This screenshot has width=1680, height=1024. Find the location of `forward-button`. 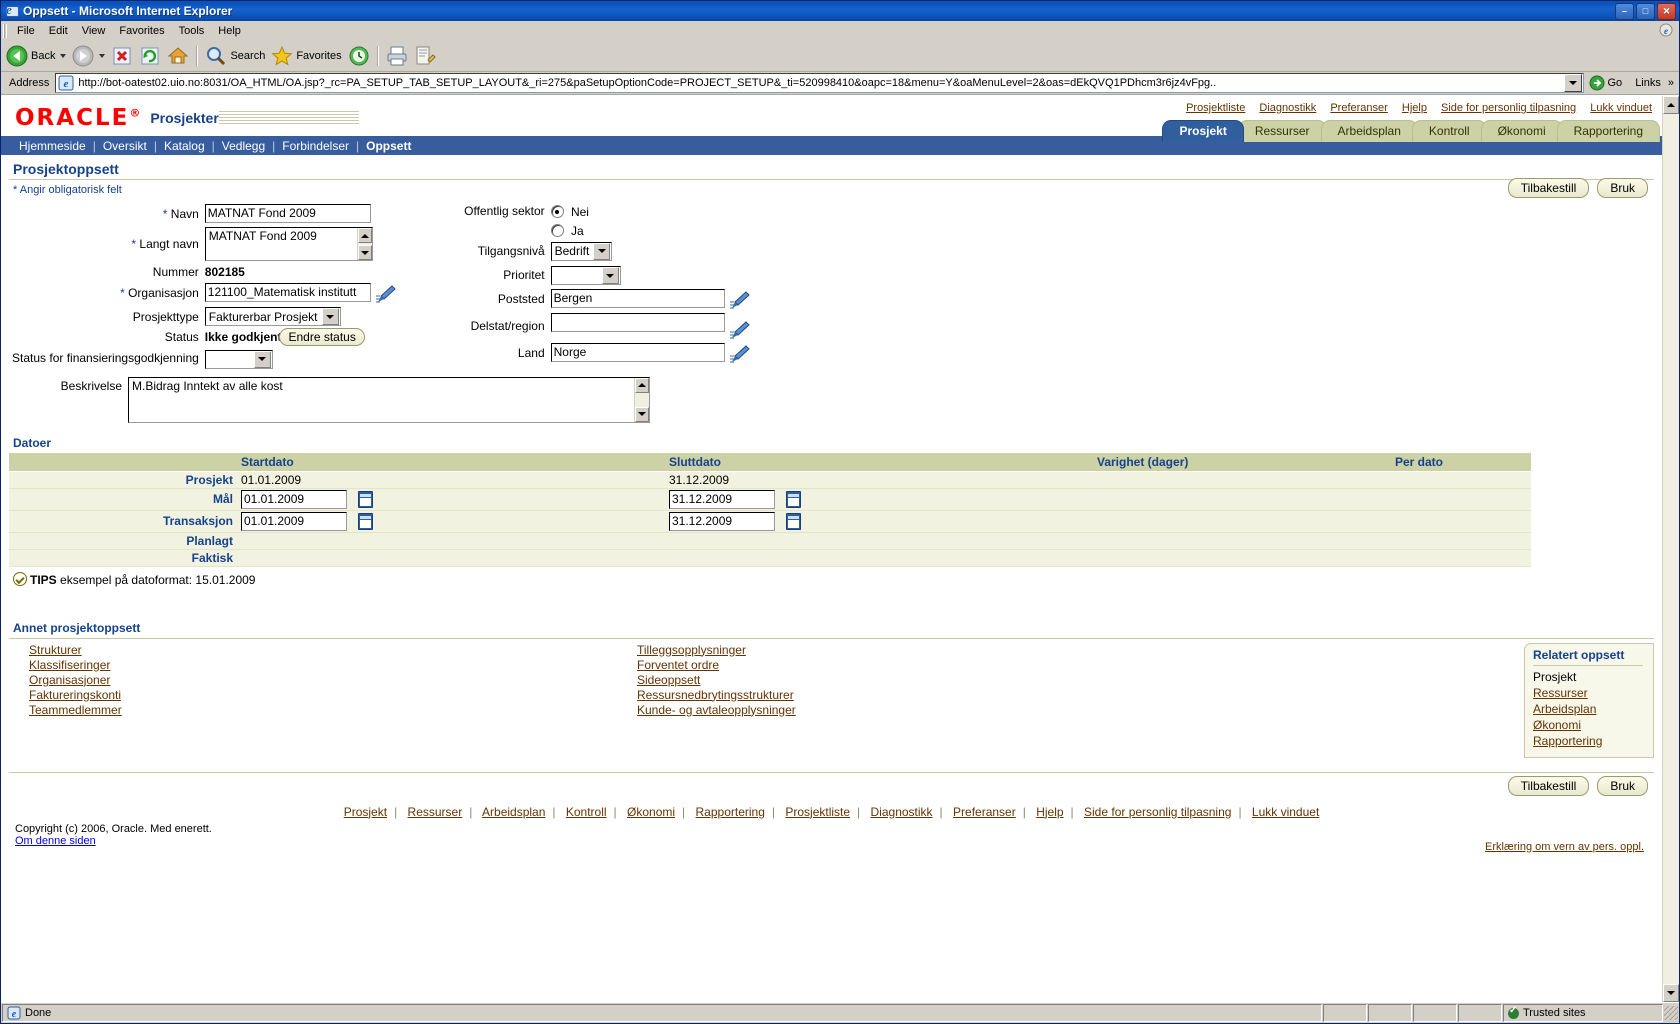

forward-button is located at coordinates (88, 56).